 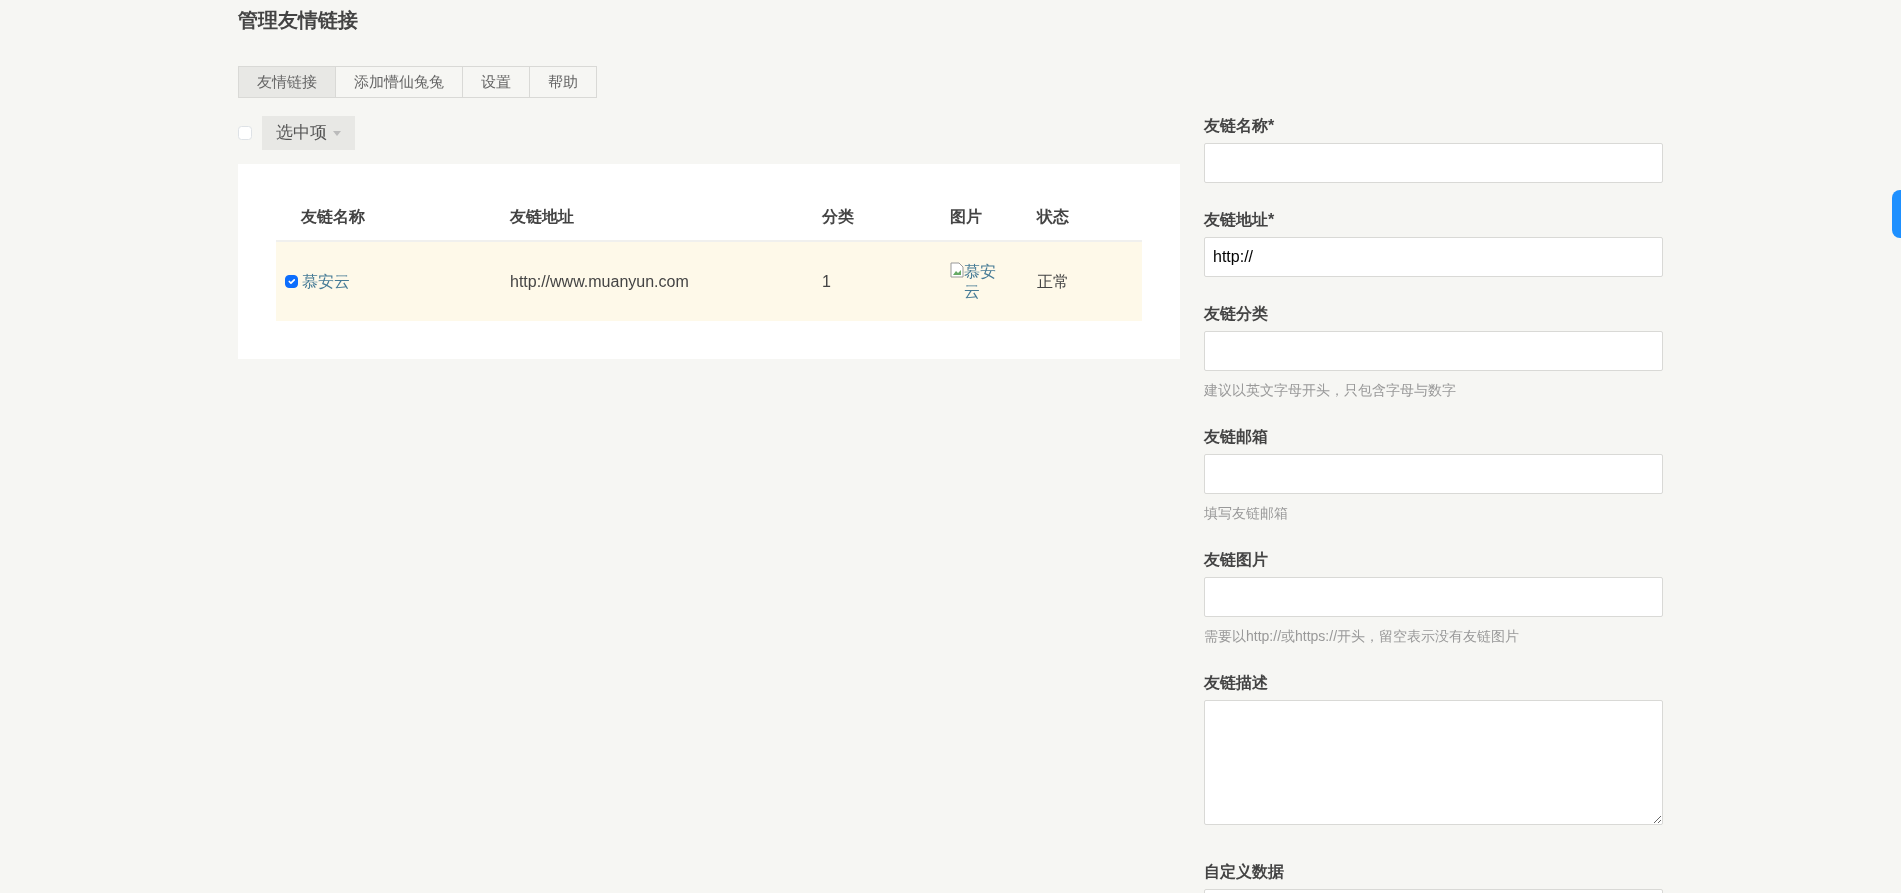 What do you see at coordinates (563, 82) in the screenshot?
I see `tab: 帮助` at bounding box center [563, 82].